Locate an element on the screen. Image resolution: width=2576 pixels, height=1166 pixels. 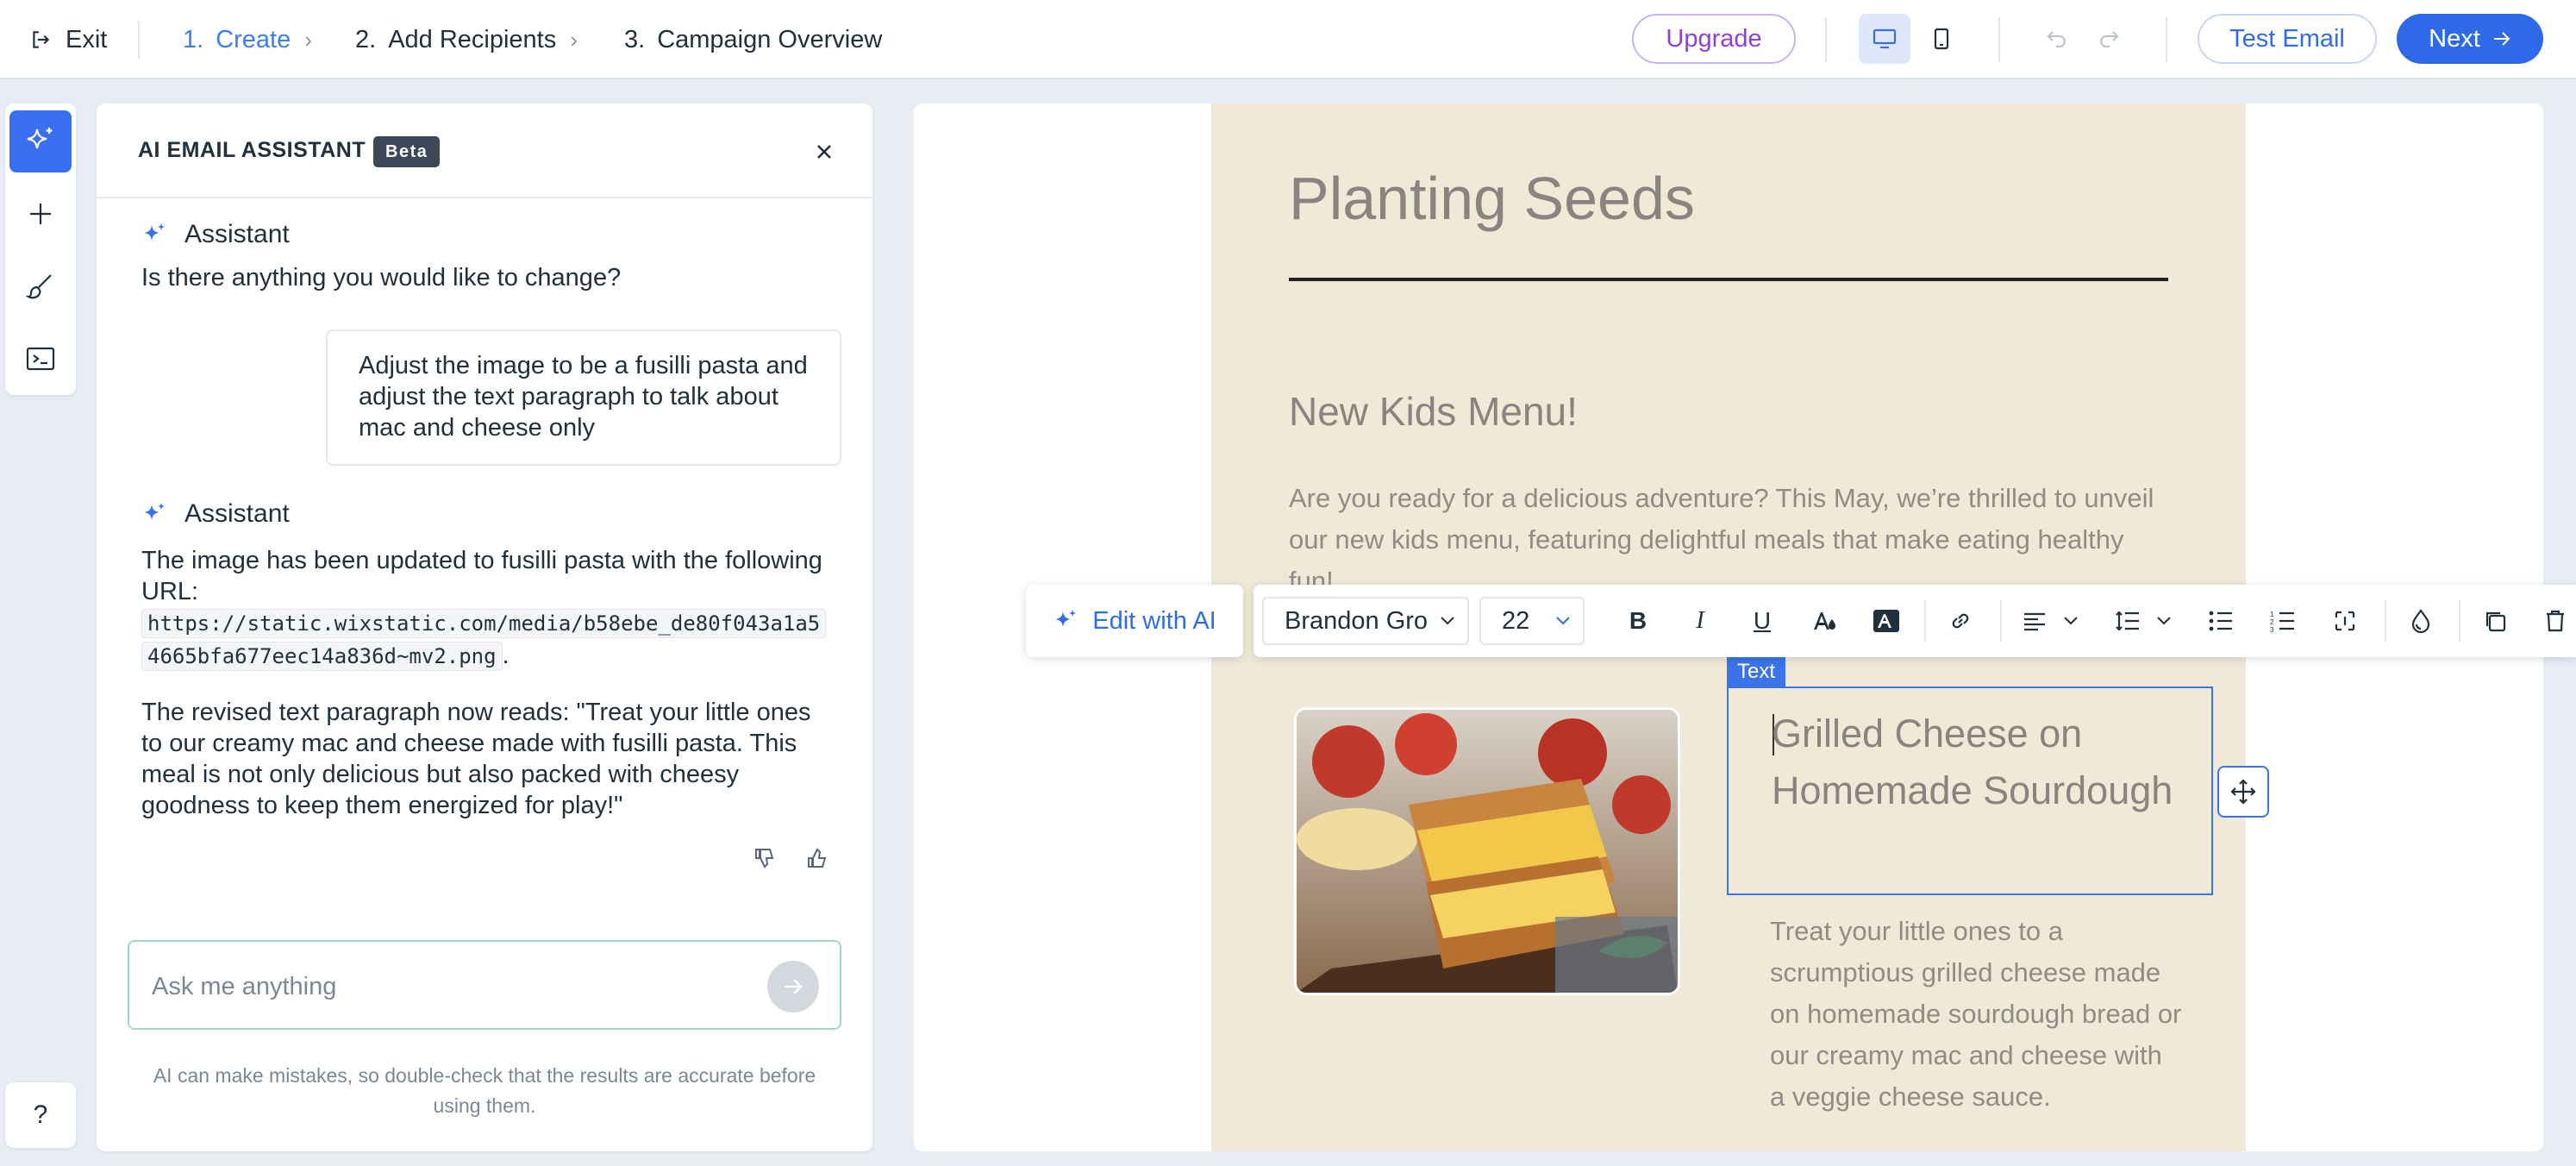
align-left-icon is located at coordinates (2034, 621).